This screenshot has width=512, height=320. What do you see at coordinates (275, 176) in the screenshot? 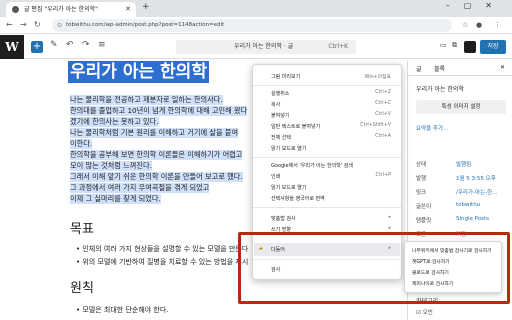
I see `menu-item: 인쇄` at bounding box center [275, 176].